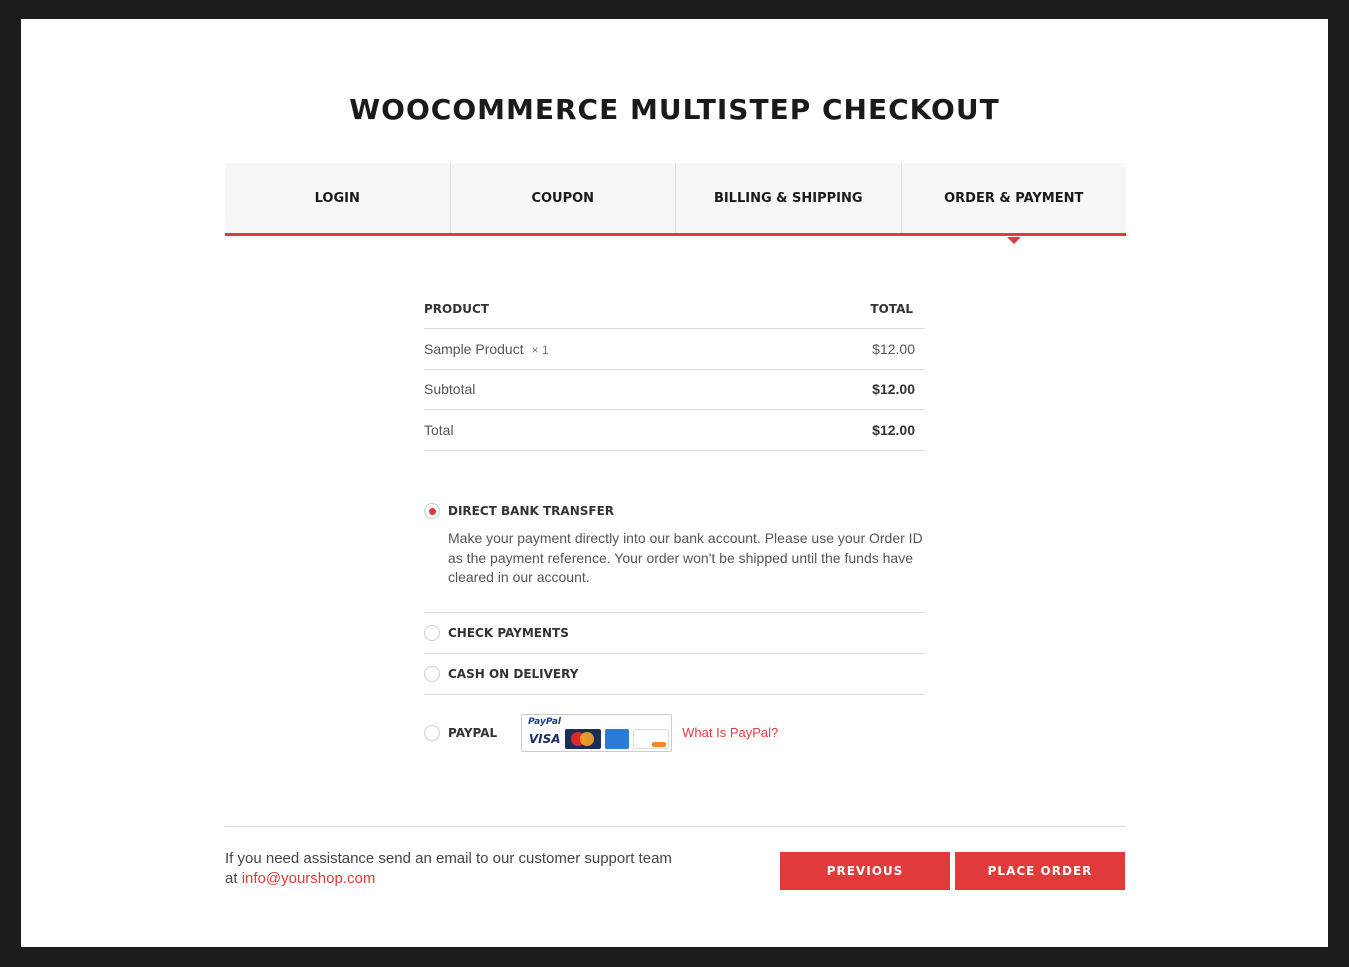 Image resolution: width=1349 pixels, height=967 pixels. I want to click on total-column-header: TOTAL, so click(891, 308).